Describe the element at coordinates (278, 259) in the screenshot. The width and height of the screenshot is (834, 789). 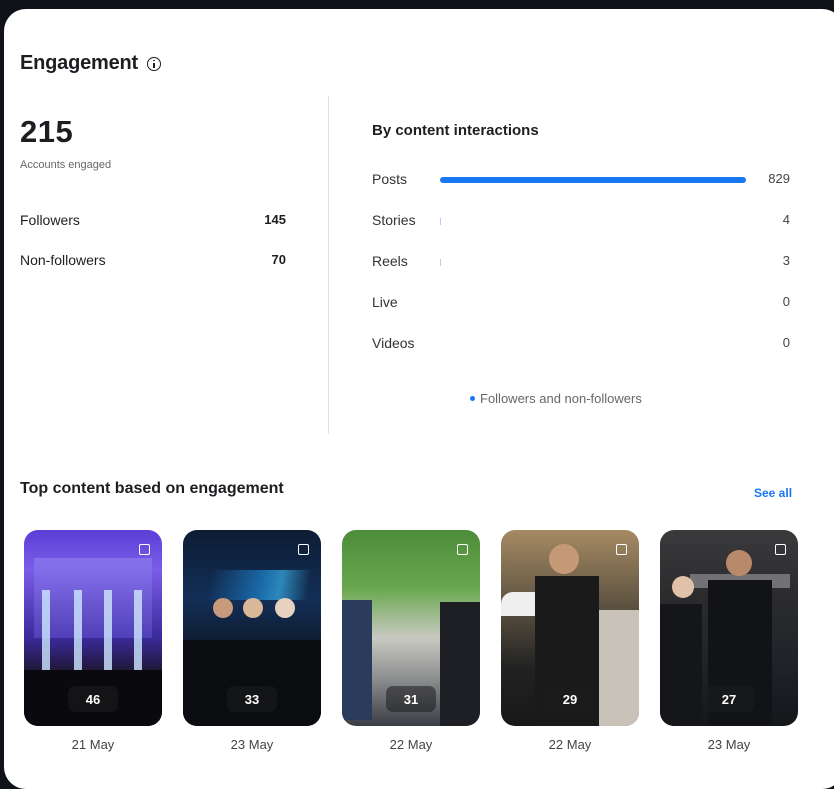
I see `non-followers-value: 70` at that location.